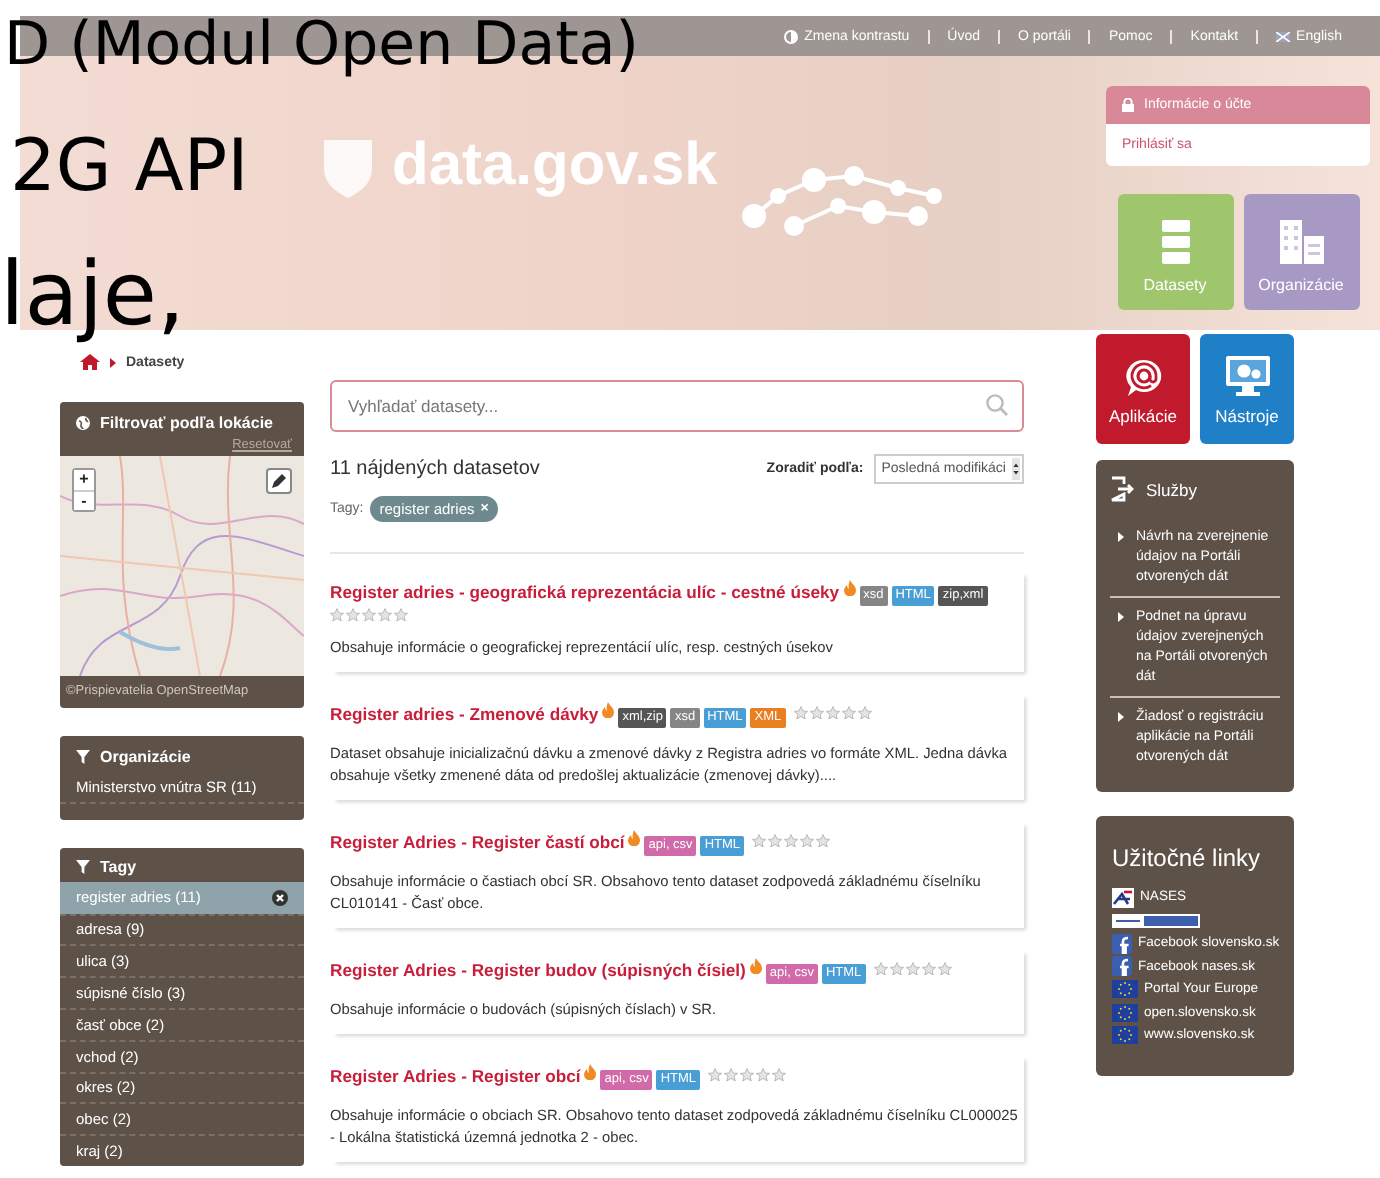 The image size is (1380, 1178). I want to click on draw-button, so click(279, 481).